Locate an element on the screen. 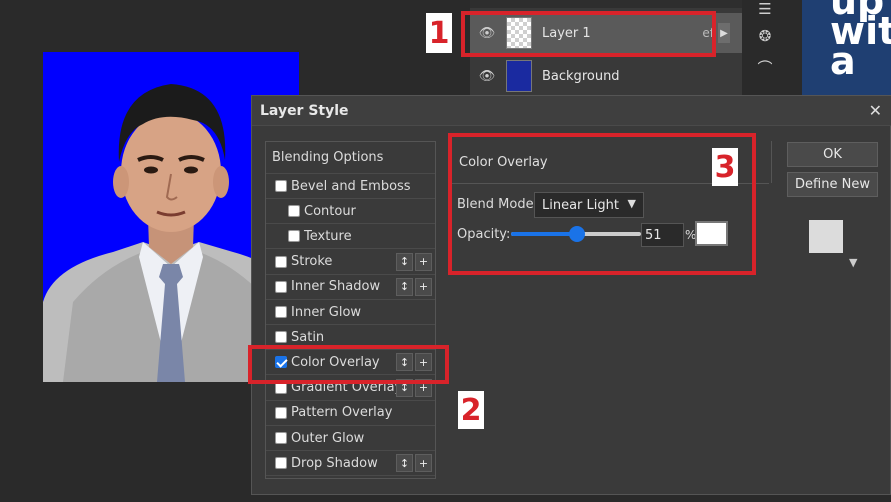 This screenshot has width=891, height=502. layer-row-background: 👁 Background is located at coordinates (606, 76).